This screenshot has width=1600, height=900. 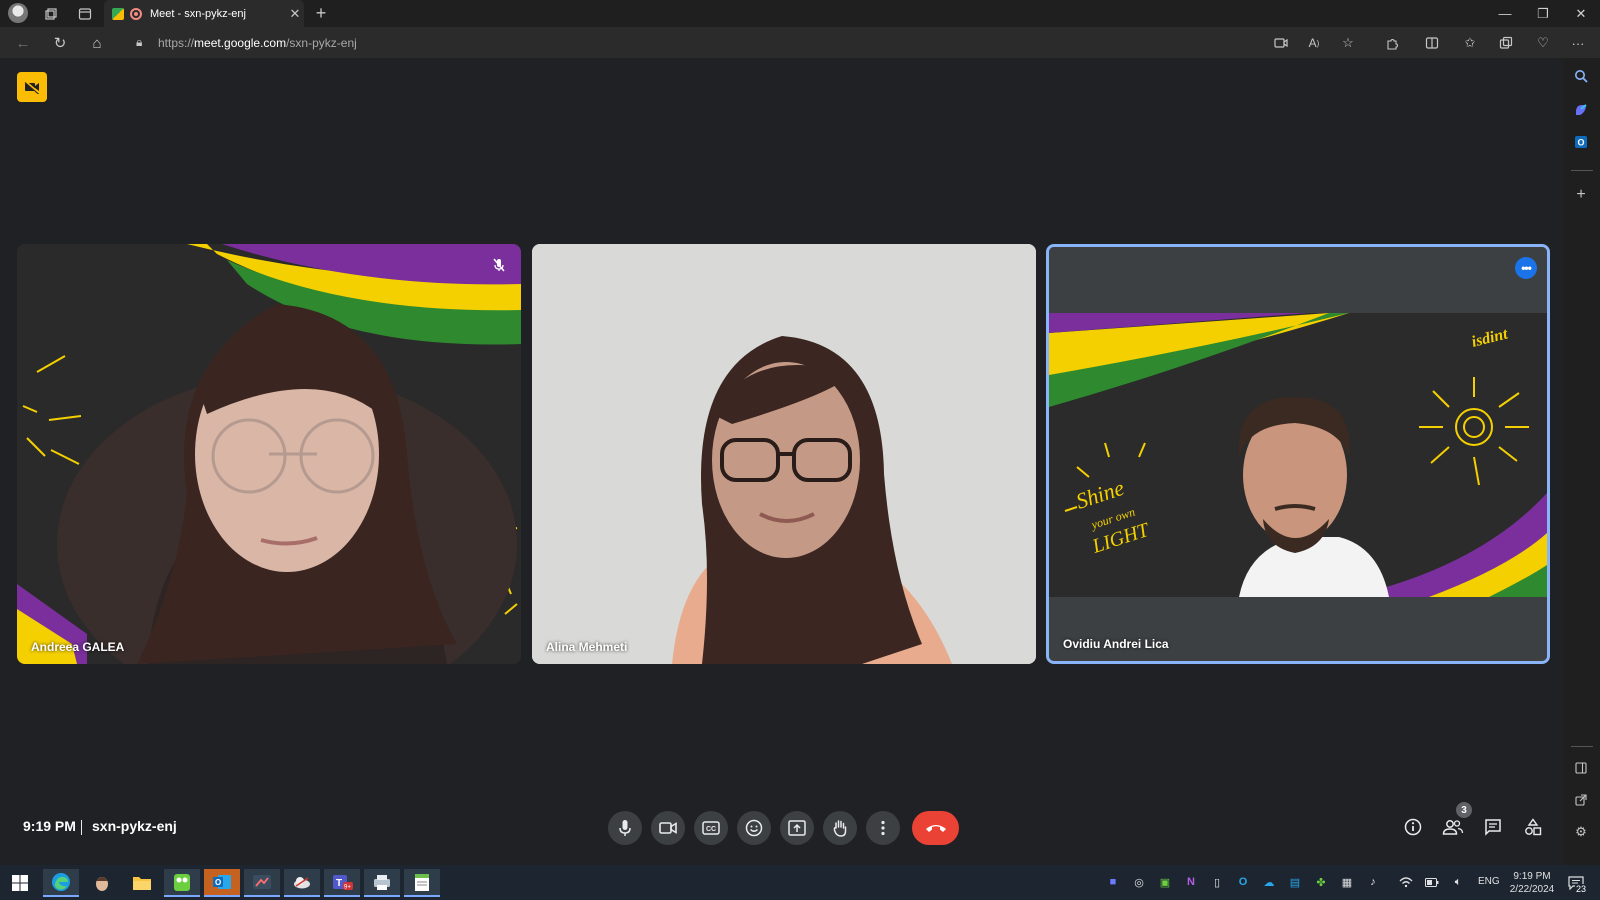 I want to click on activities-icon, so click(x=1533, y=827).